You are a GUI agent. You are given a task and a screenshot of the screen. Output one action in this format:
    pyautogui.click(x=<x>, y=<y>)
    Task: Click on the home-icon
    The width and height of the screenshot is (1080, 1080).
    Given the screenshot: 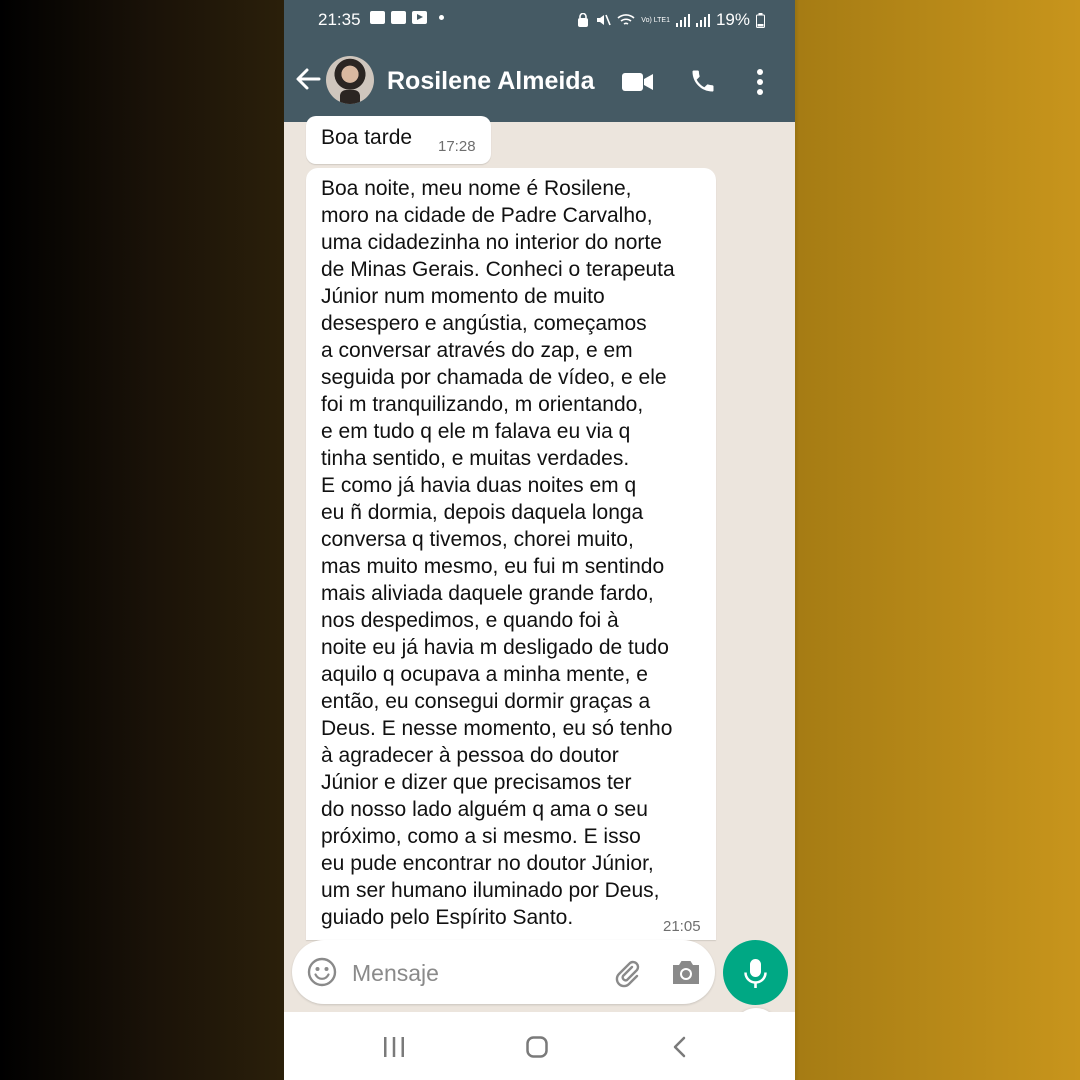 What is the action you would take?
    pyautogui.click(x=537, y=1047)
    